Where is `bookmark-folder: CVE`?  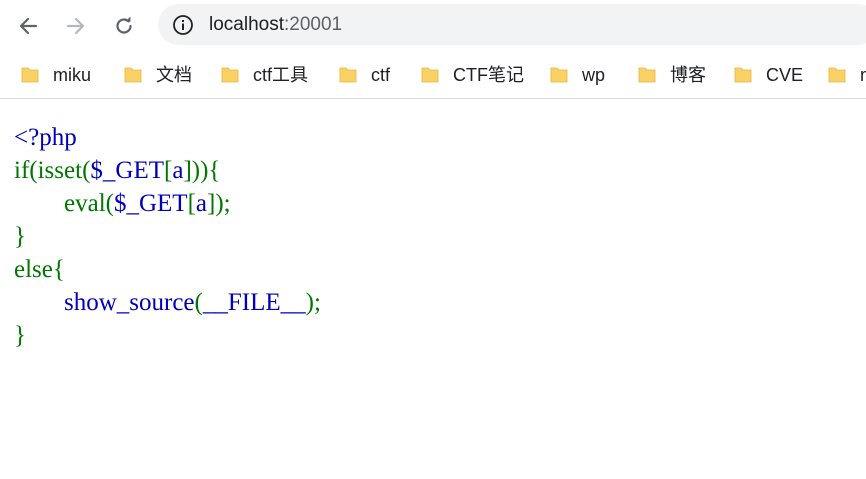 bookmark-folder: CVE is located at coordinates (768, 75).